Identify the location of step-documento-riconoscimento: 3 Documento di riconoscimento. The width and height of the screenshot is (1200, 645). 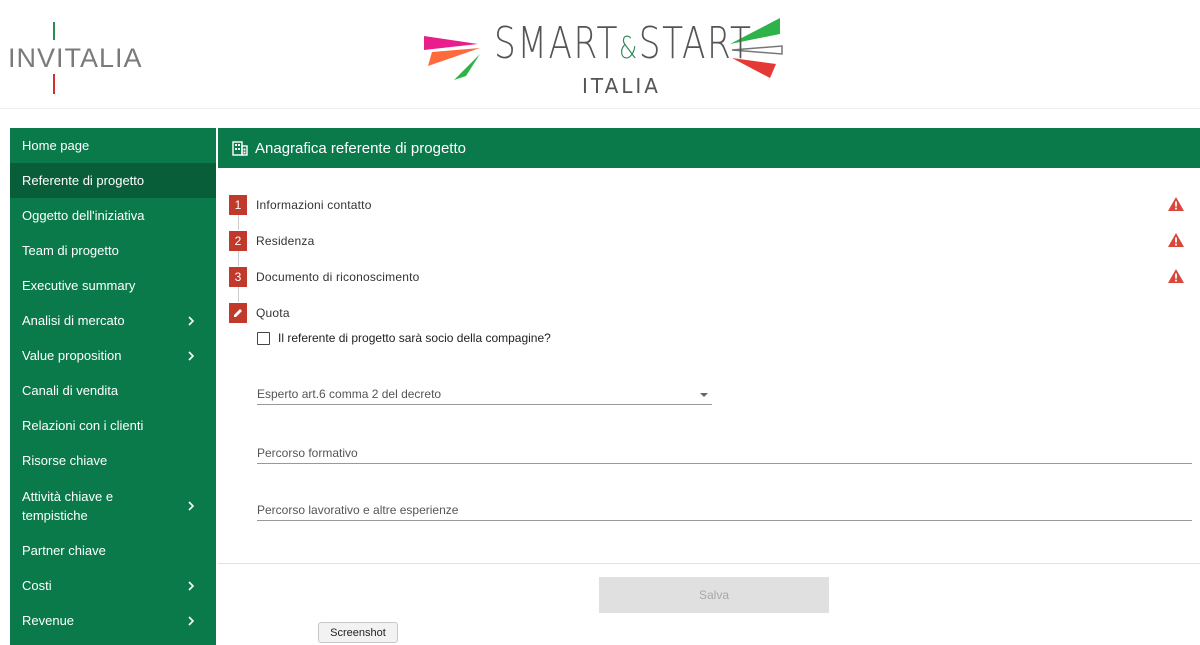
(324, 277).